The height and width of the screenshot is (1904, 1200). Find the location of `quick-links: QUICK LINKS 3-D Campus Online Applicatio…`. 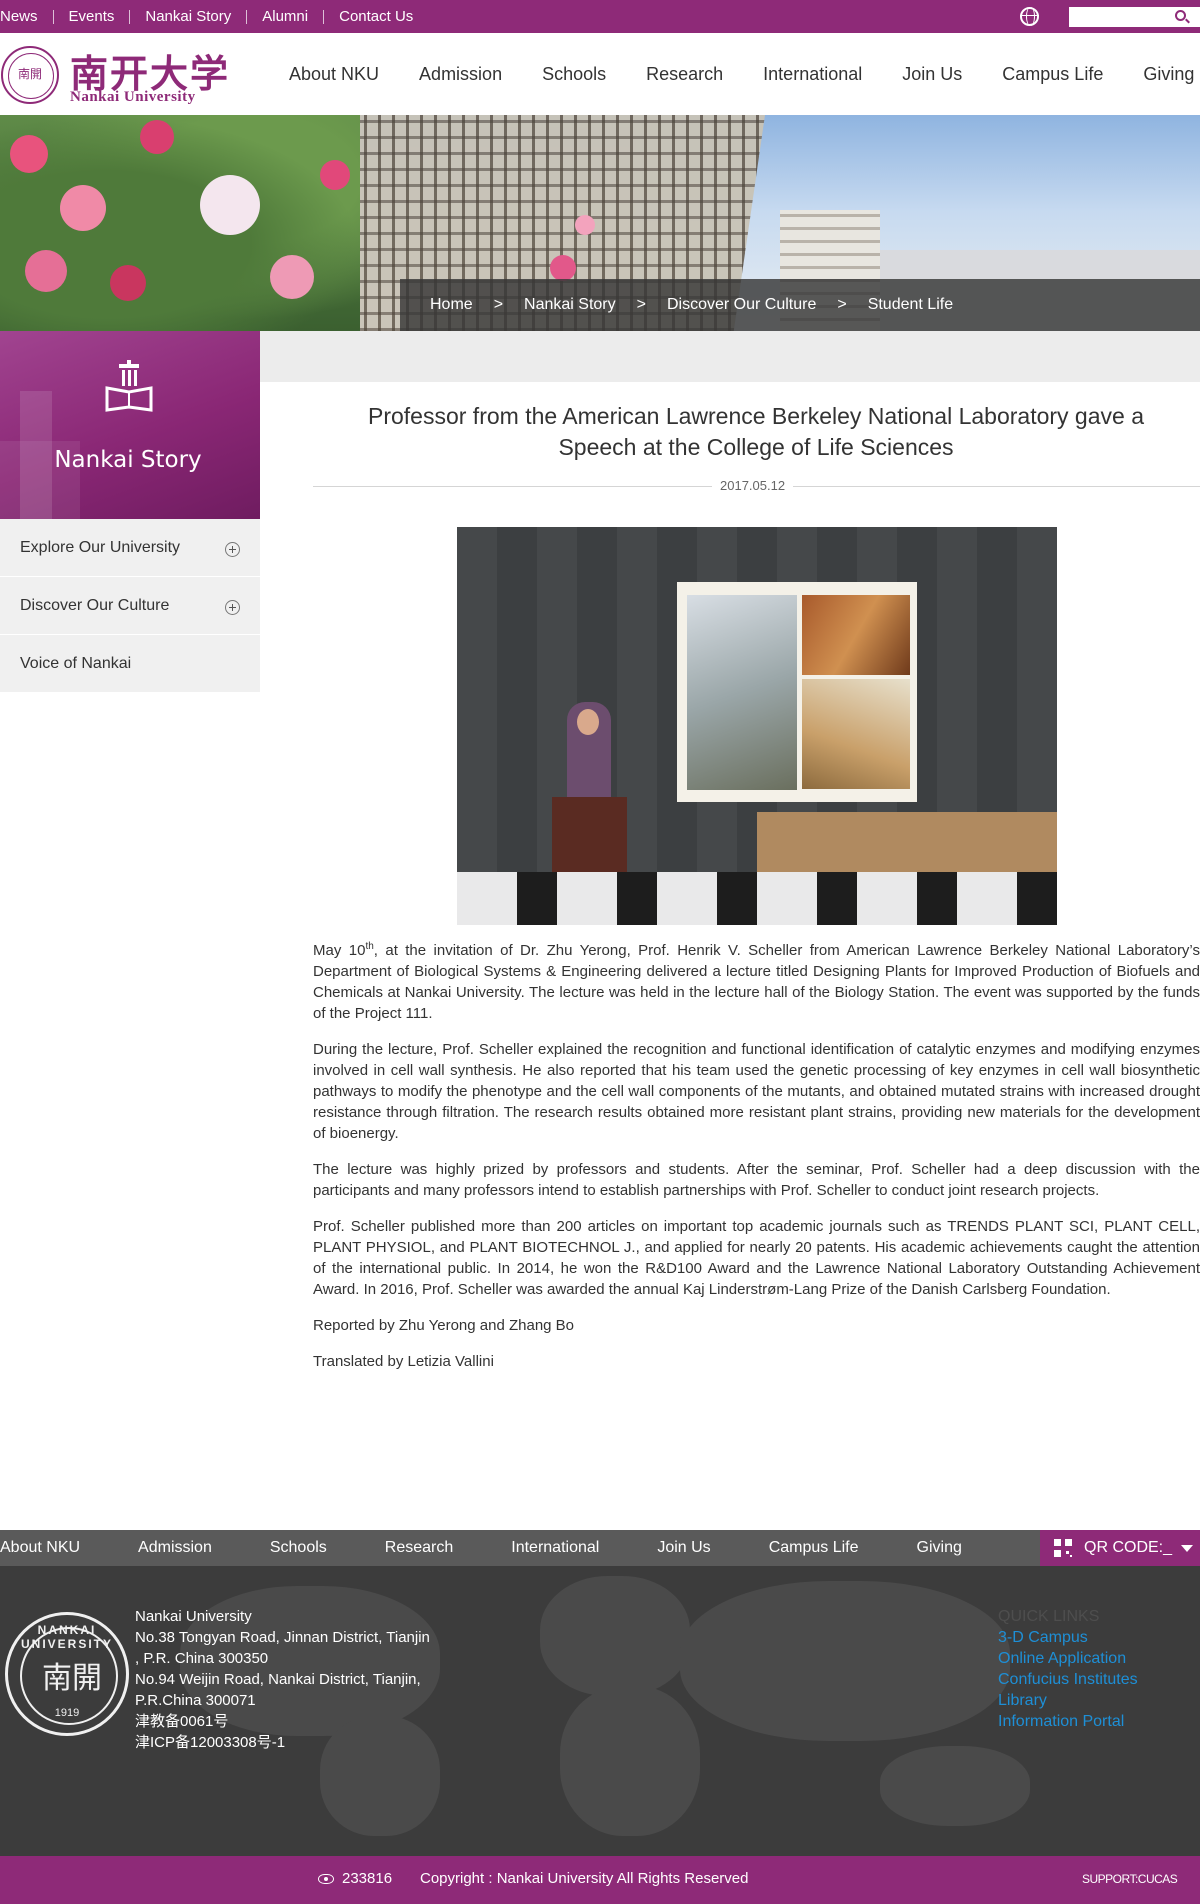

quick-links: QUICK LINKS 3-D Campus Online Applicatio… is located at coordinates (1068, 1669).